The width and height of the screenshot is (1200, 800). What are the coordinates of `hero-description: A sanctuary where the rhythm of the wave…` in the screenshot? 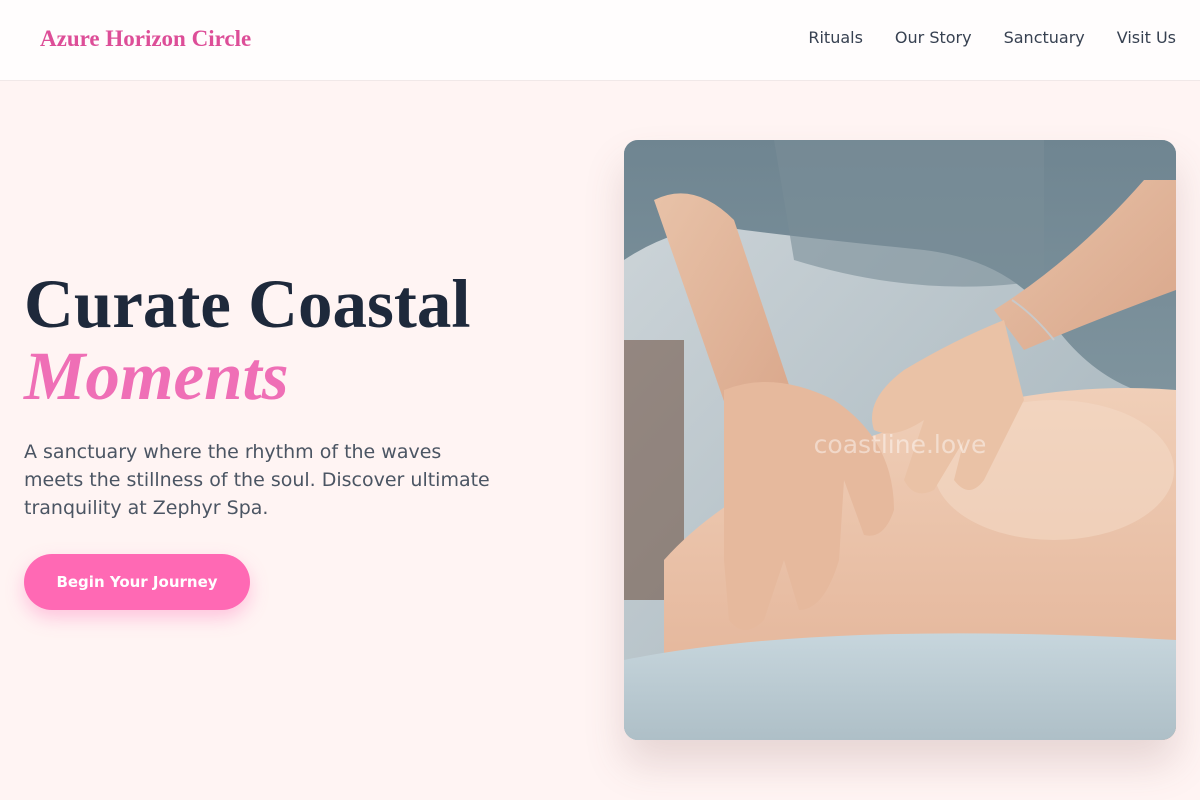 It's located at (257, 480).